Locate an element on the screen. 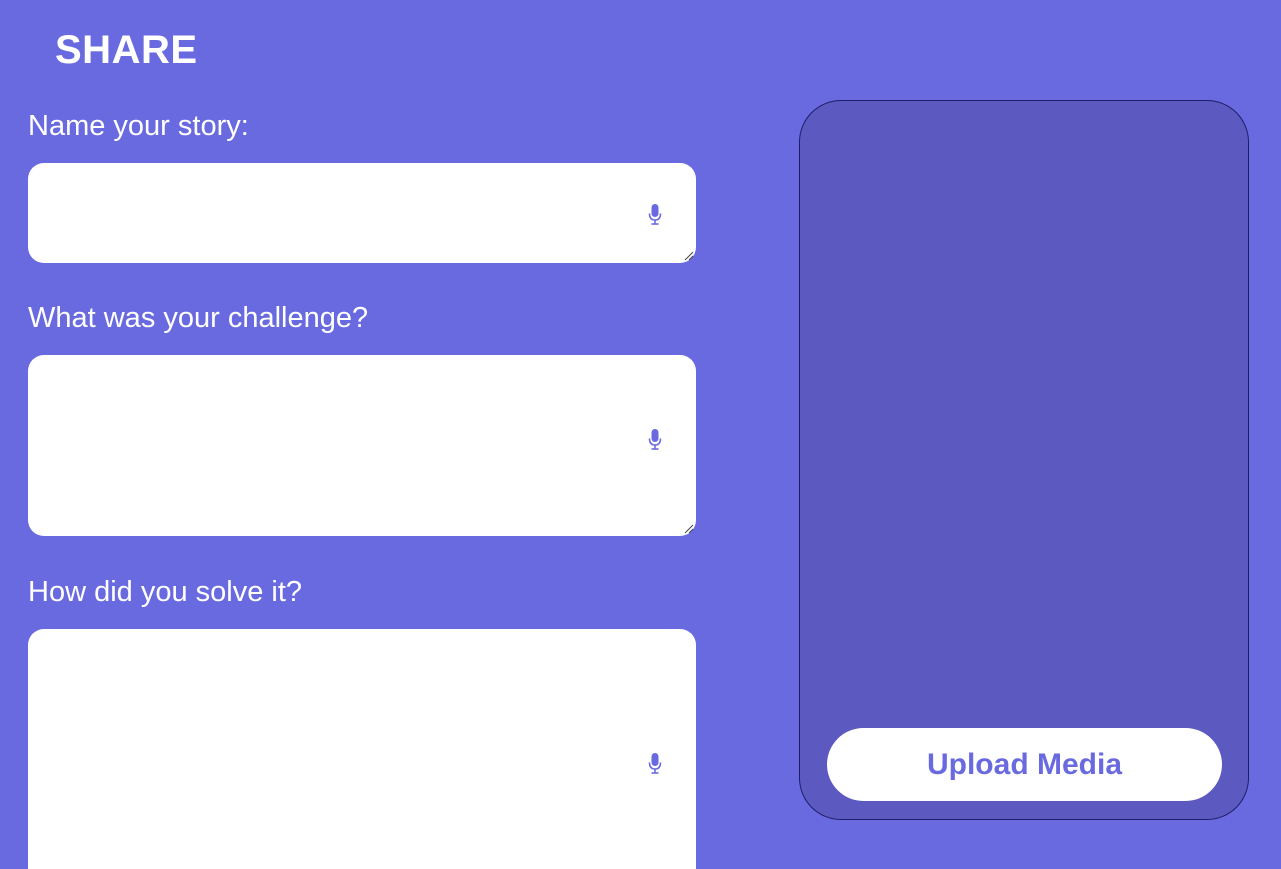  challenge-input is located at coordinates (362, 445).